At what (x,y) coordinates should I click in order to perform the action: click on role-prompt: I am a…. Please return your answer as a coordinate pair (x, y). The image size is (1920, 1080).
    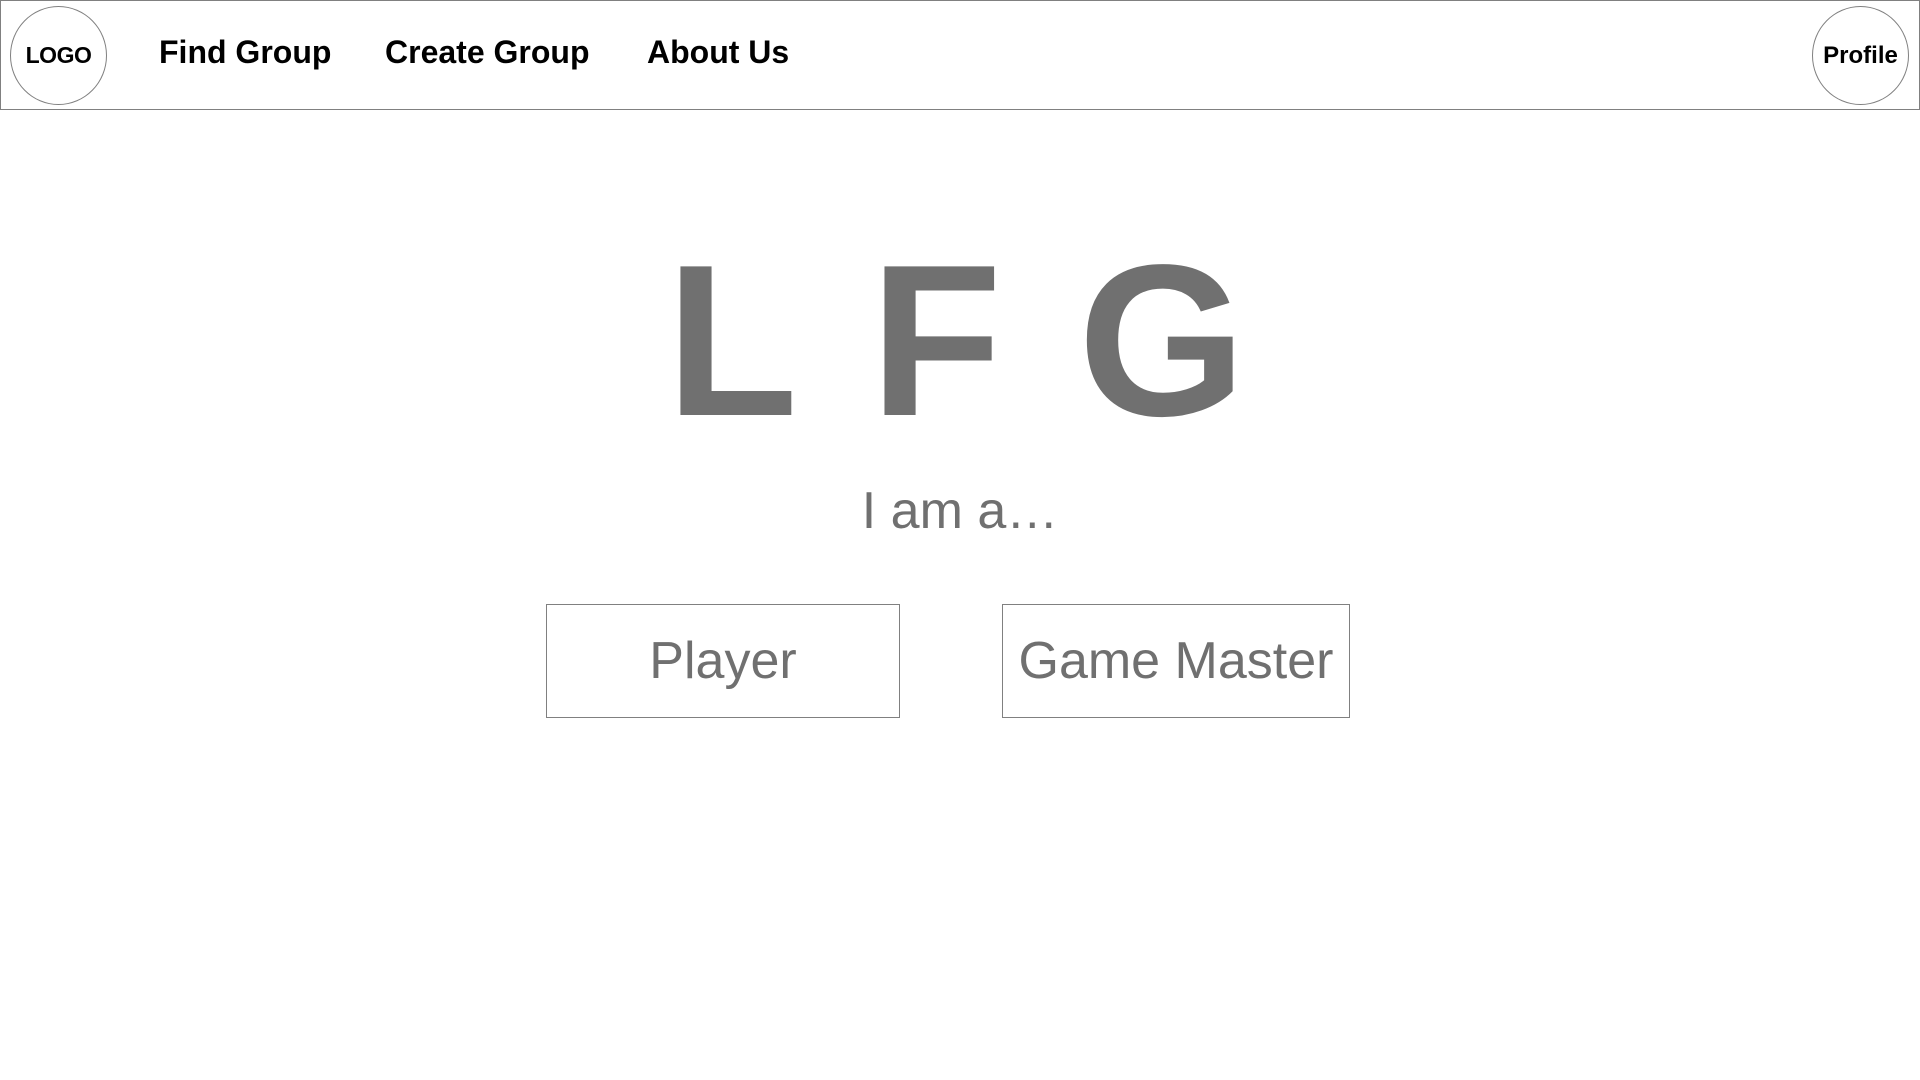
    Looking at the image, I should click on (960, 511).